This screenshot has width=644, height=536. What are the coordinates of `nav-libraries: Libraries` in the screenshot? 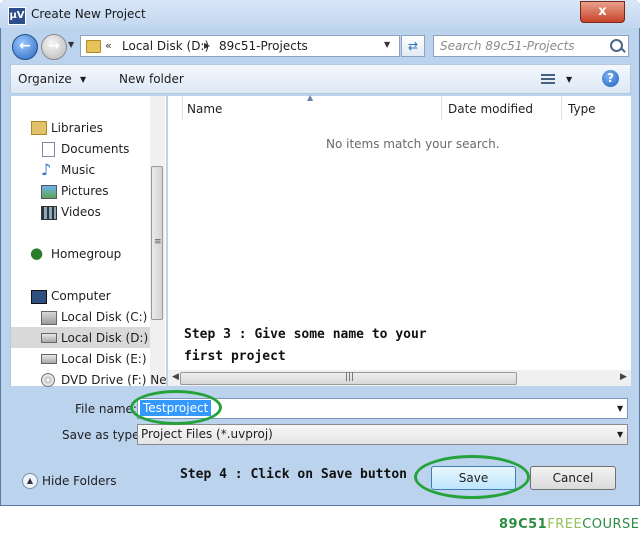 It's located at (77, 128).